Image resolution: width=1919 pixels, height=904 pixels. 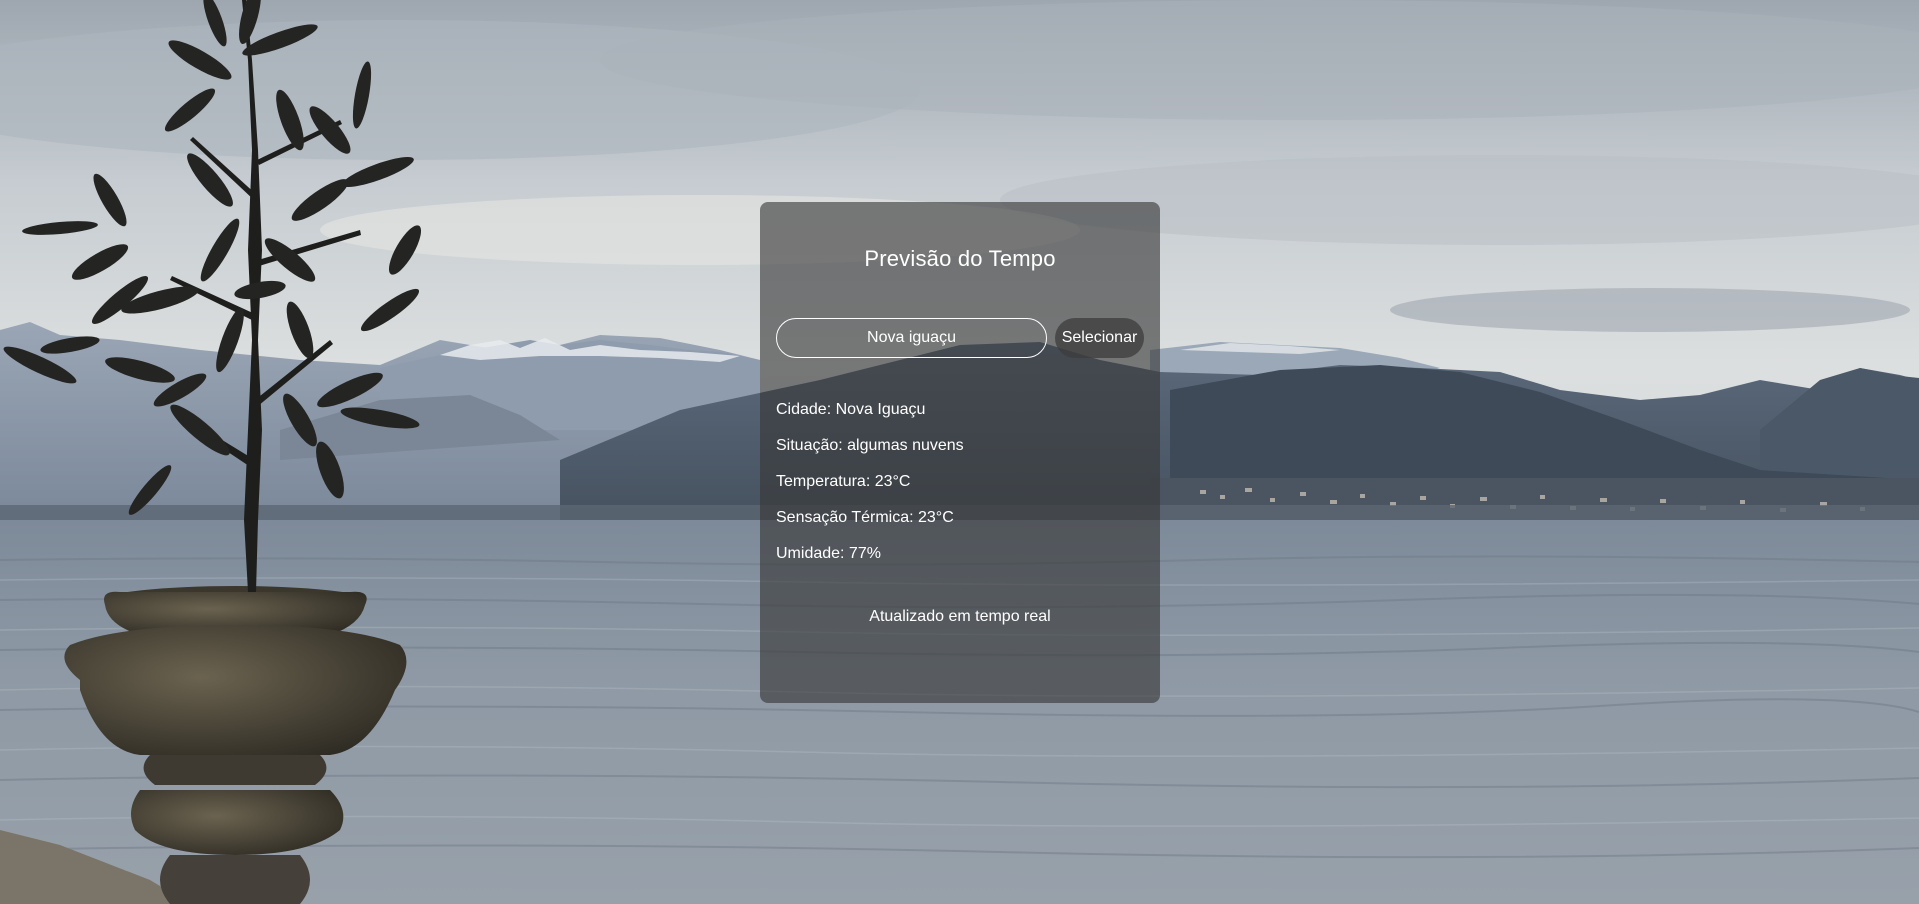 I want to click on feels-like-text: Sensação Térmica: 23°C, so click(x=865, y=517).